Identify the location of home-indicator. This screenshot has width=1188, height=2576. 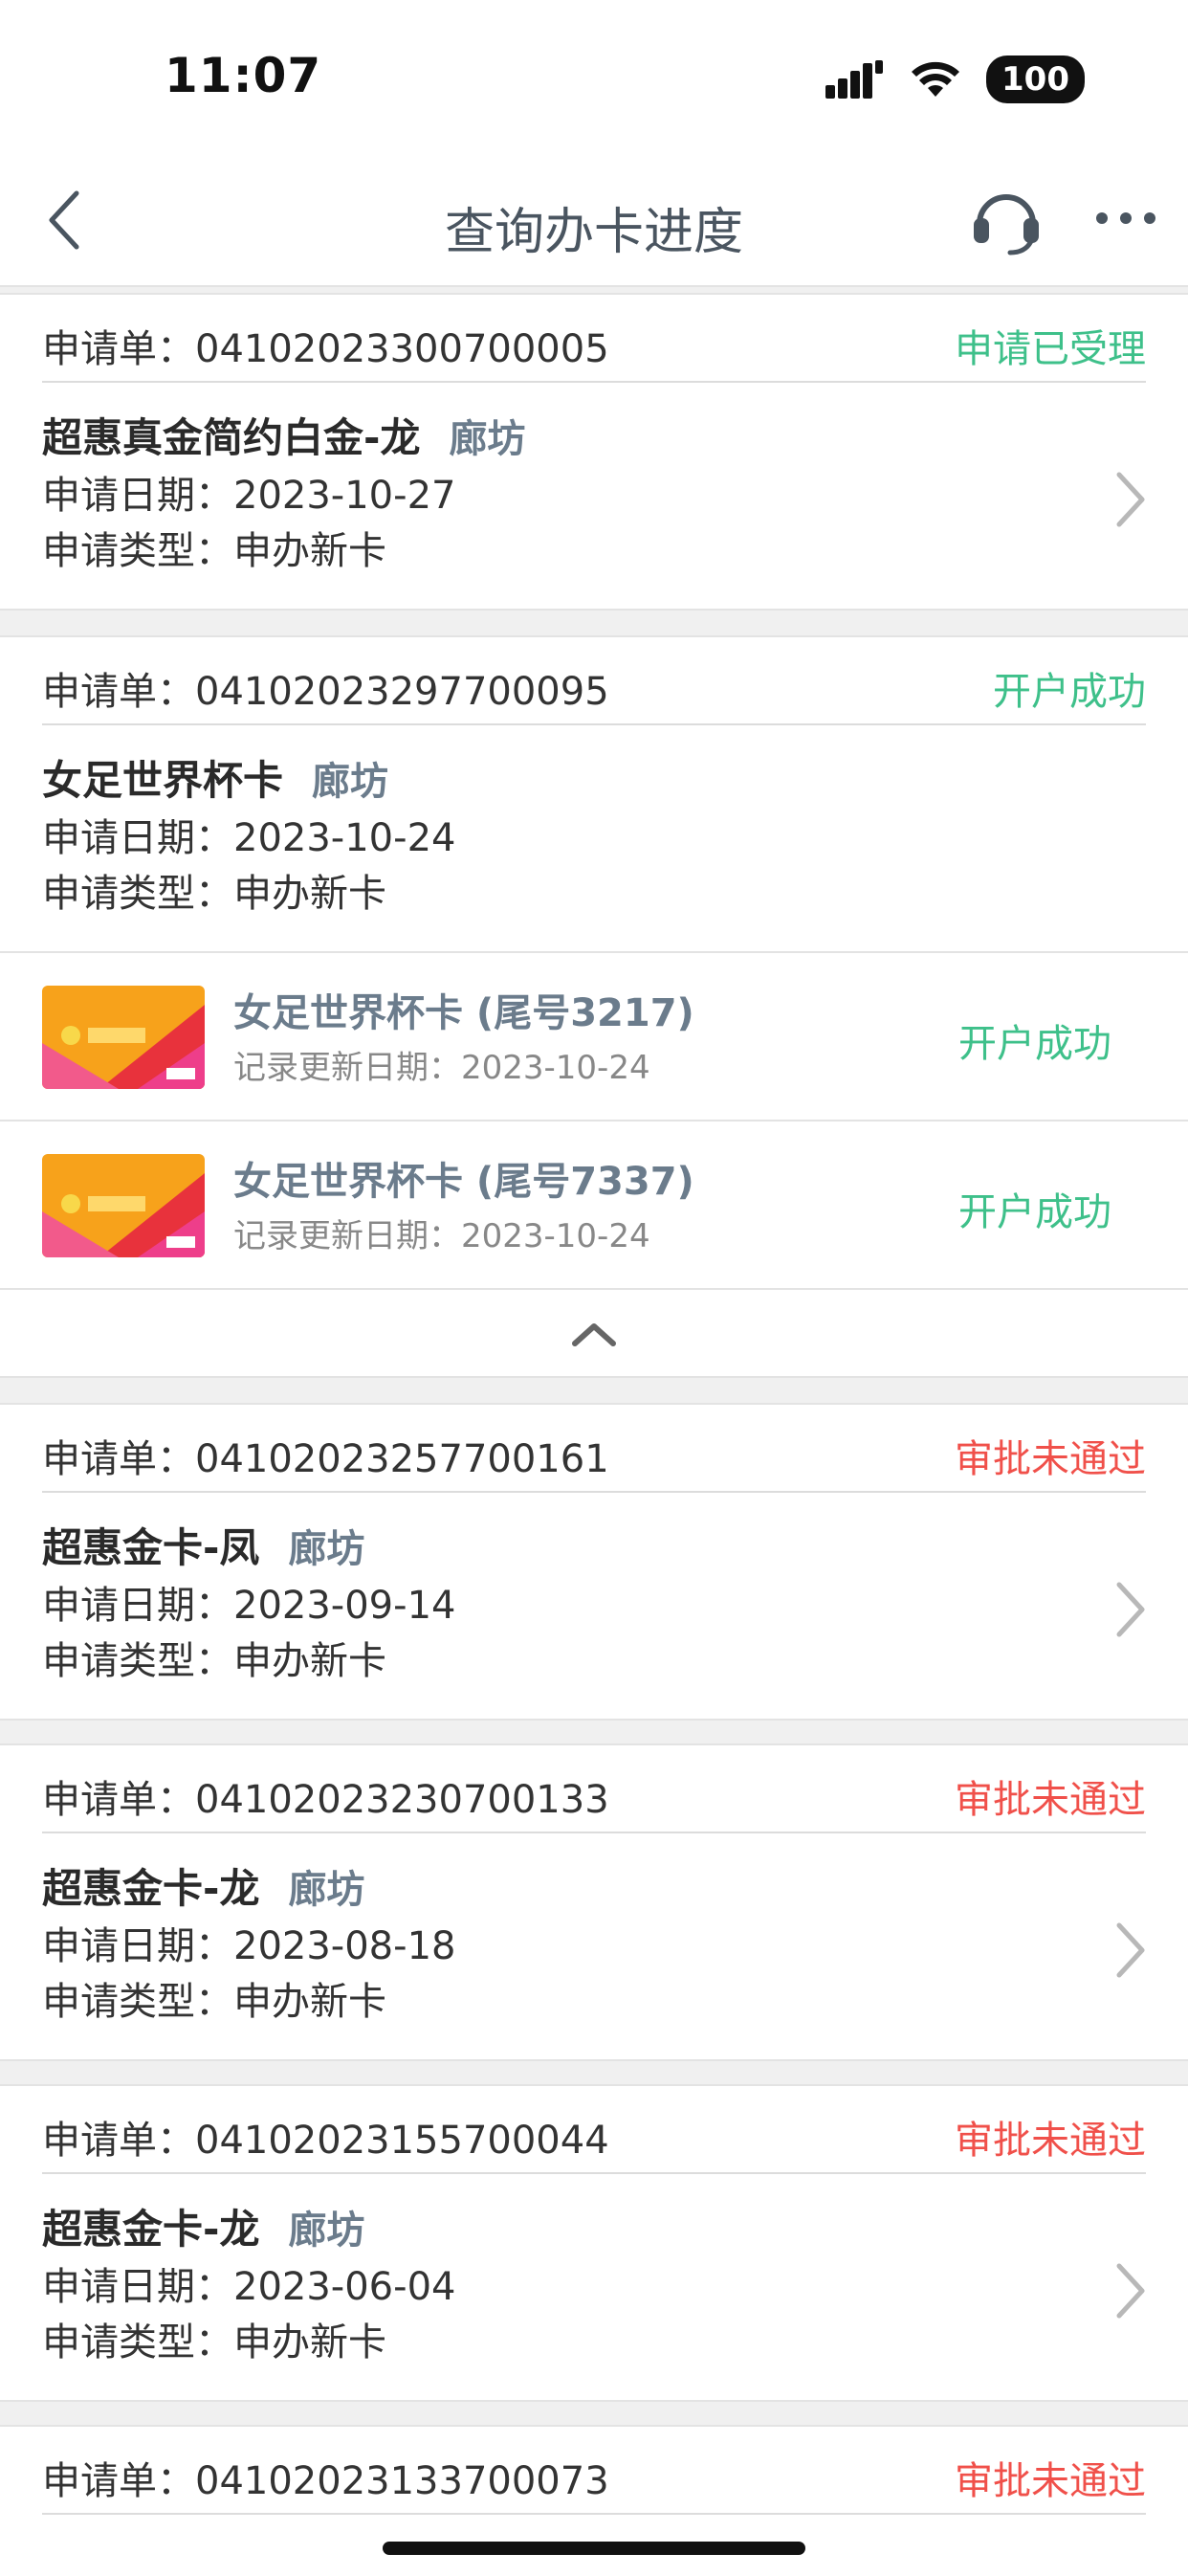
(594, 2548).